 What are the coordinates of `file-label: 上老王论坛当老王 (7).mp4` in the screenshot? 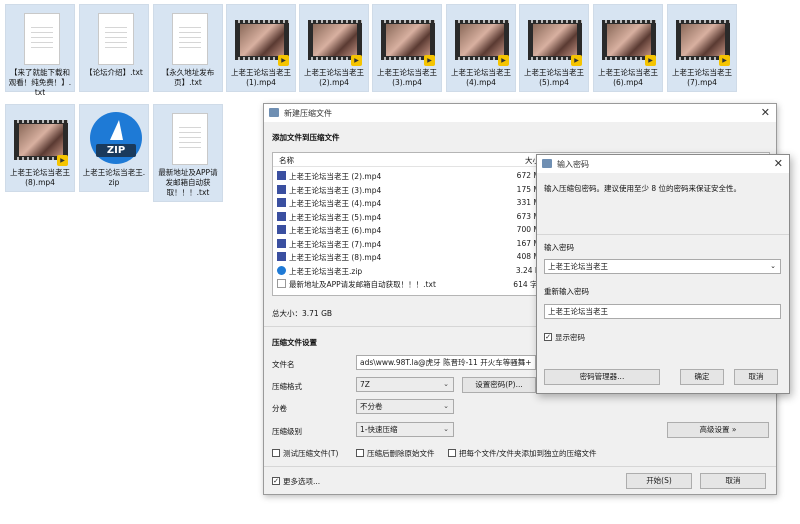 It's located at (702, 77).